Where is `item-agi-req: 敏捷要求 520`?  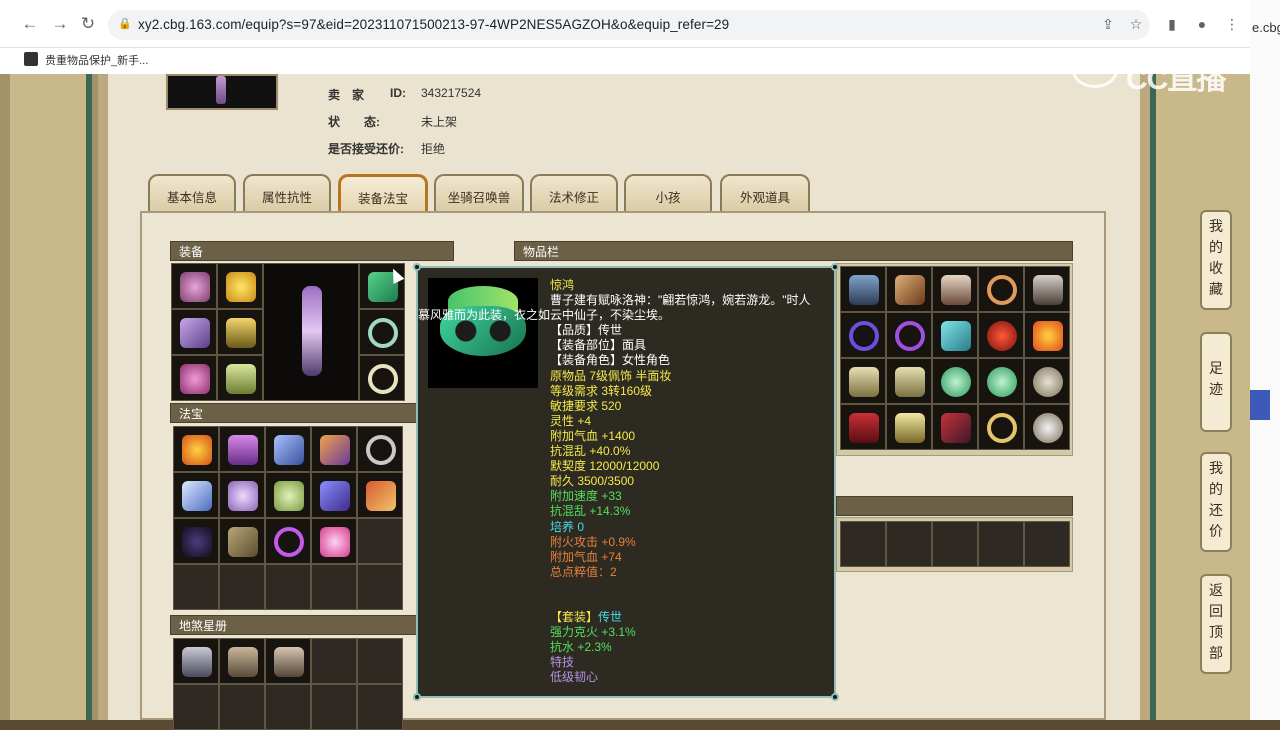
item-agi-req: 敏捷要求 520 is located at coordinates (586, 405).